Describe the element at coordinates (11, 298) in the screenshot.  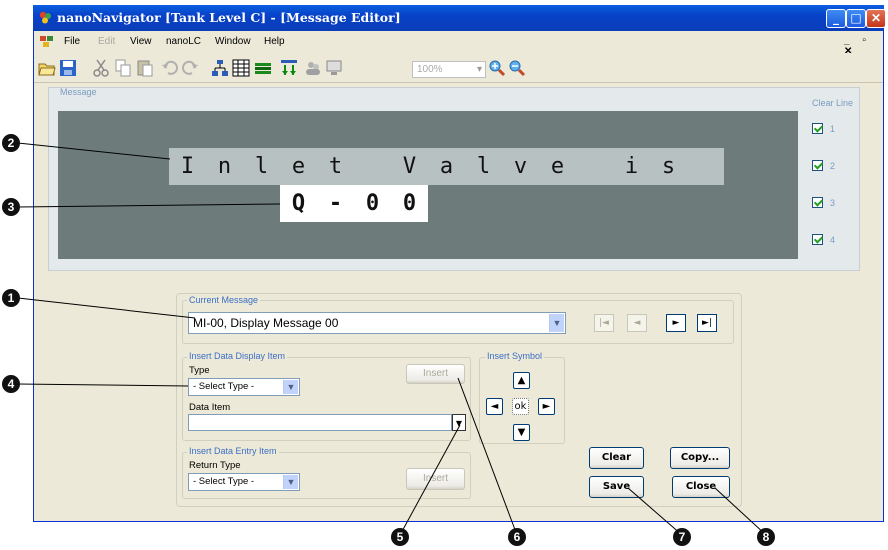
I see `callout-marker: 1` at that location.